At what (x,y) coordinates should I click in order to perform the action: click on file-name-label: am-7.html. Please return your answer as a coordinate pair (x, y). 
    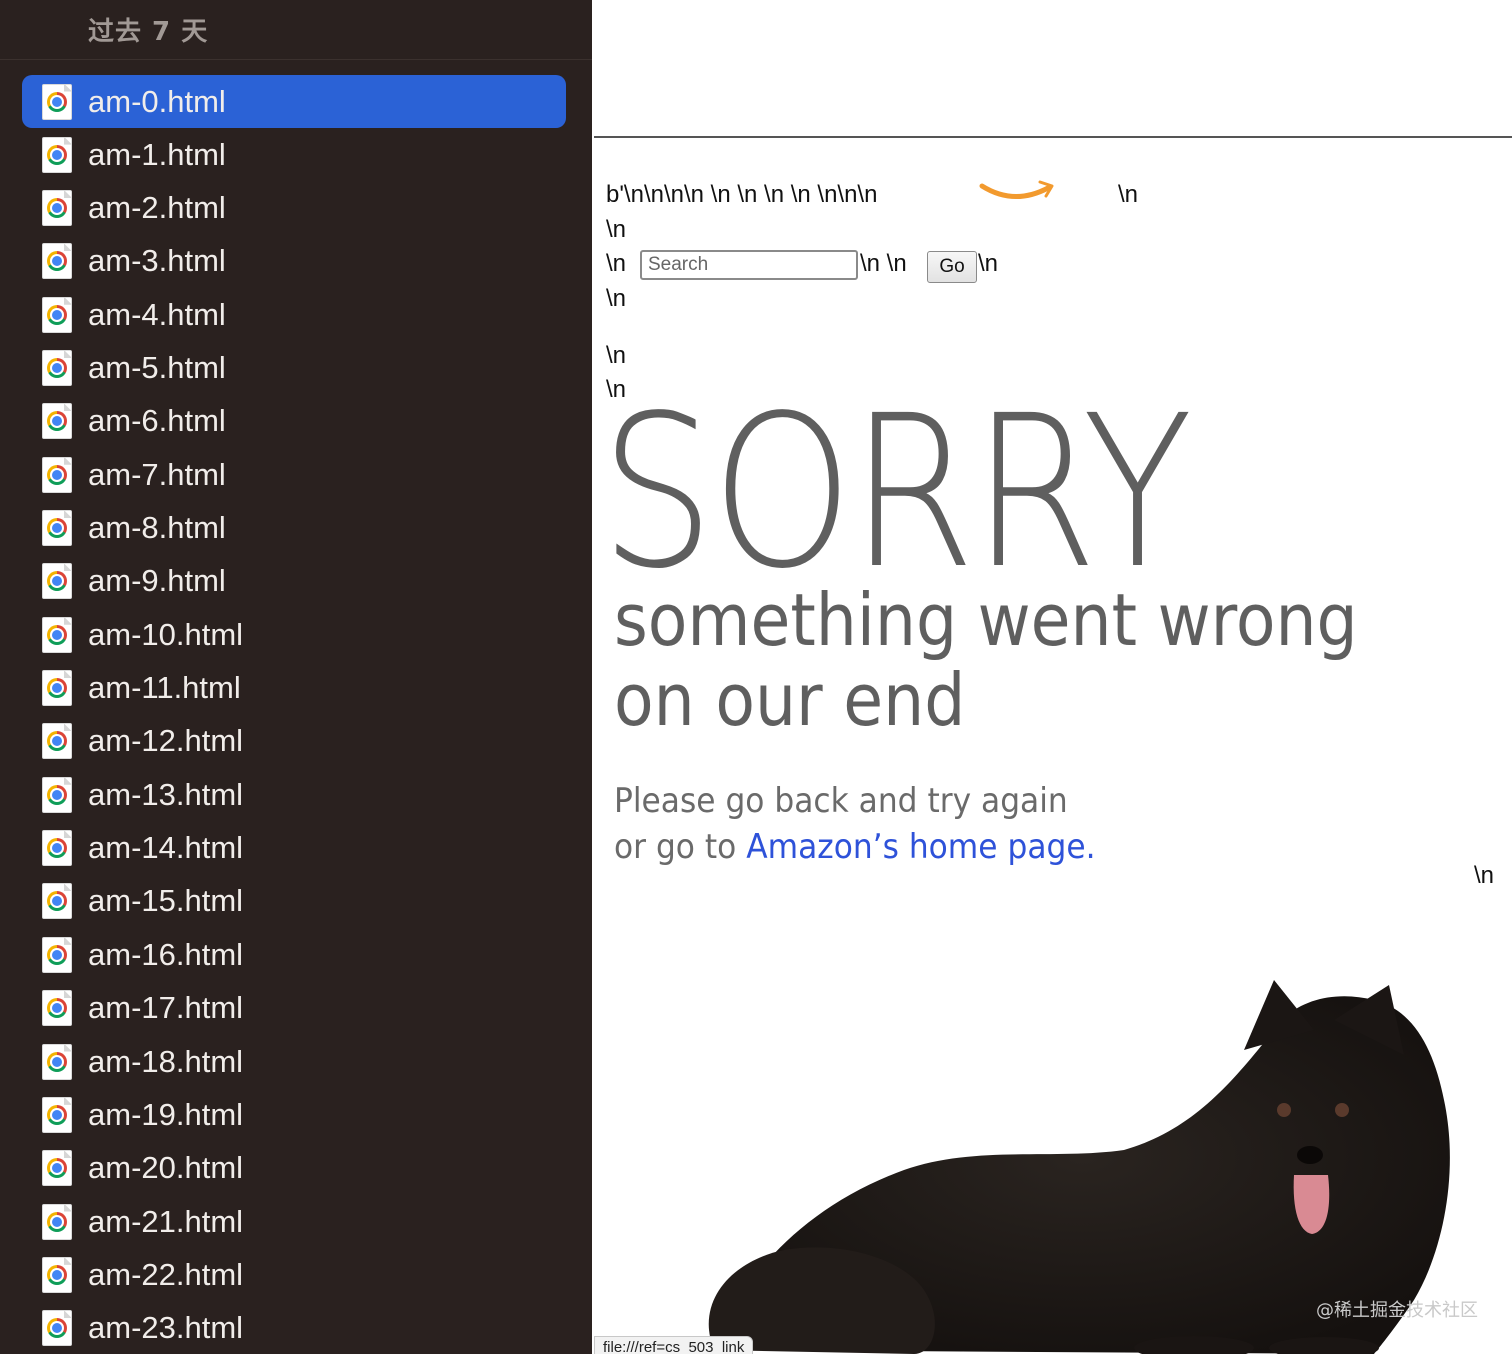
    Looking at the image, I should click on (157, 474).